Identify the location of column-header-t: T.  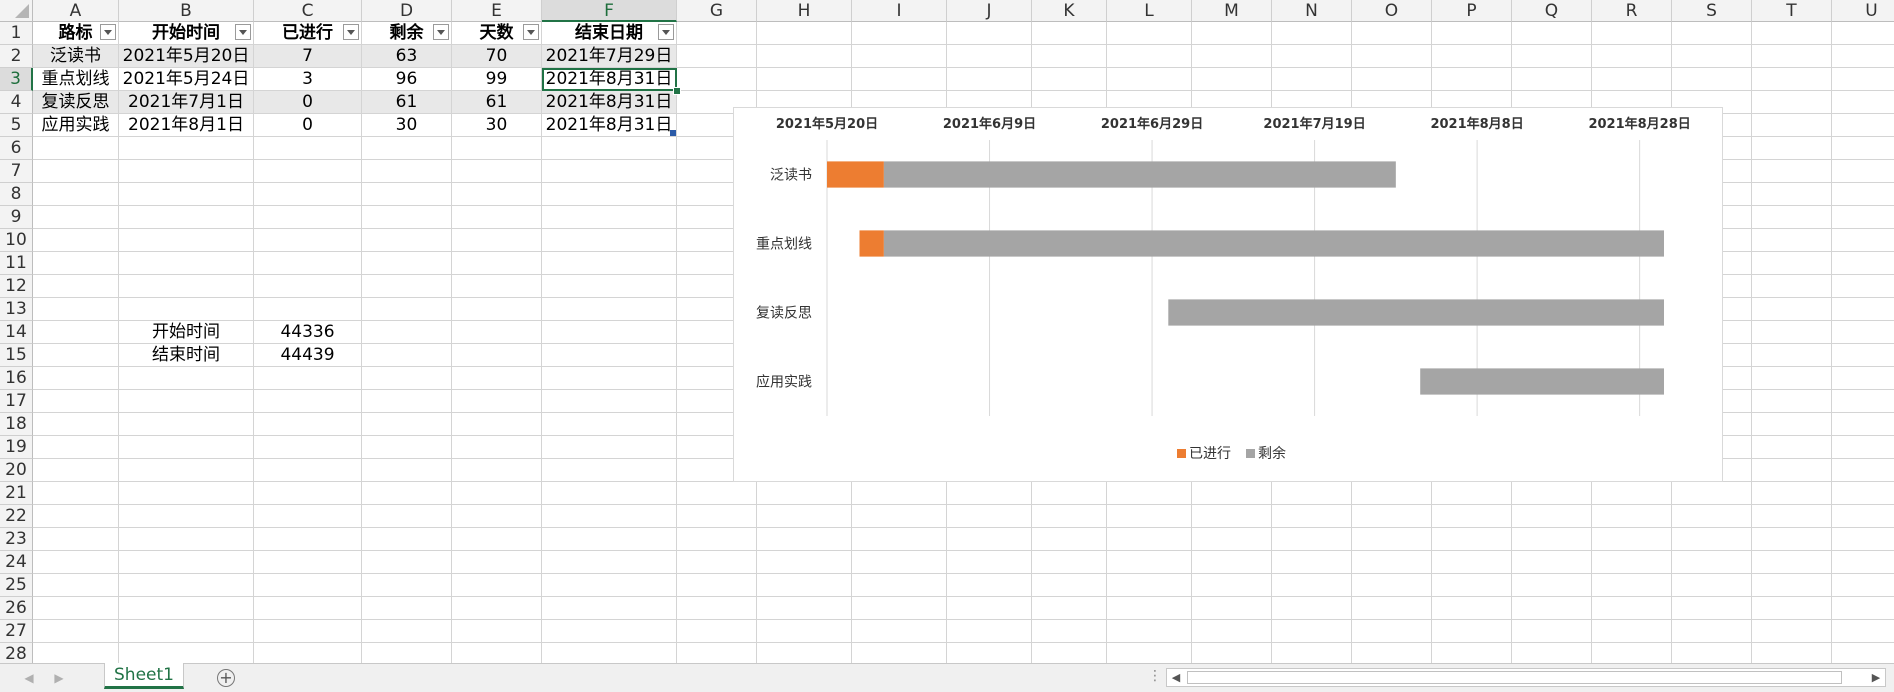
(1792, 11).